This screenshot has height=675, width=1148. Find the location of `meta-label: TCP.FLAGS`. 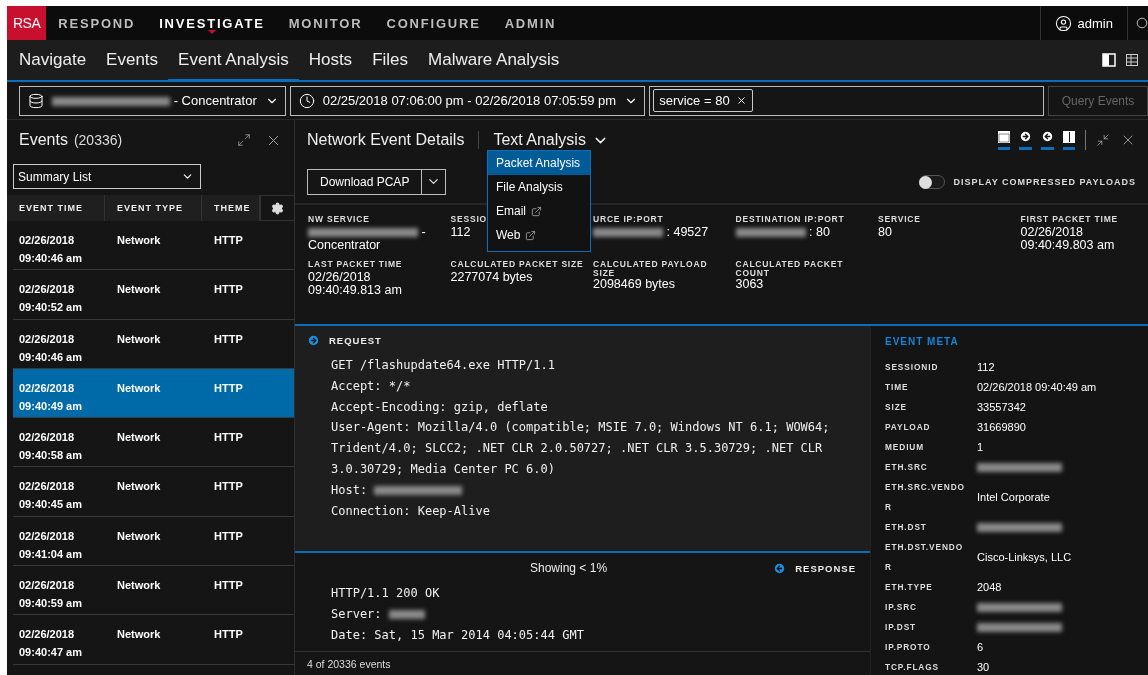

meta-label: TCP.FLAGS is located at coordinates (913, 667).